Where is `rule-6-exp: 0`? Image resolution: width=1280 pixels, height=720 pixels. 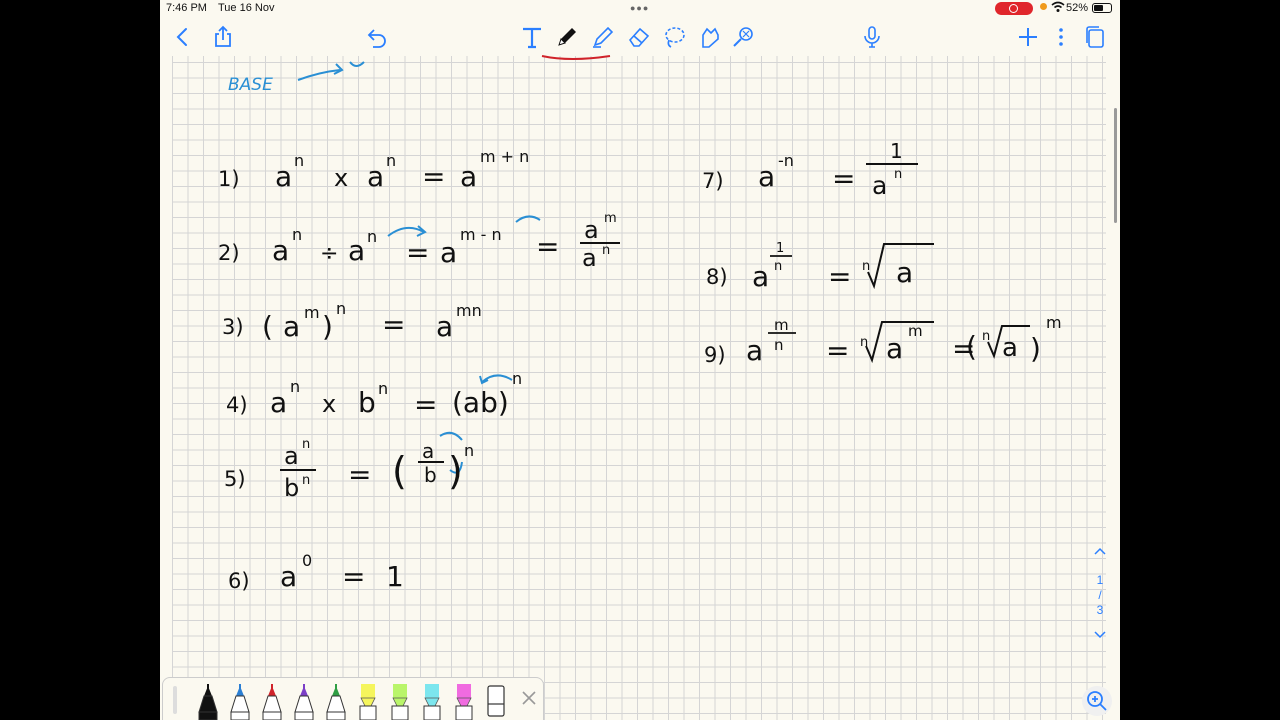
rule-6-exp: 0 is located at coordinates (307, 560).